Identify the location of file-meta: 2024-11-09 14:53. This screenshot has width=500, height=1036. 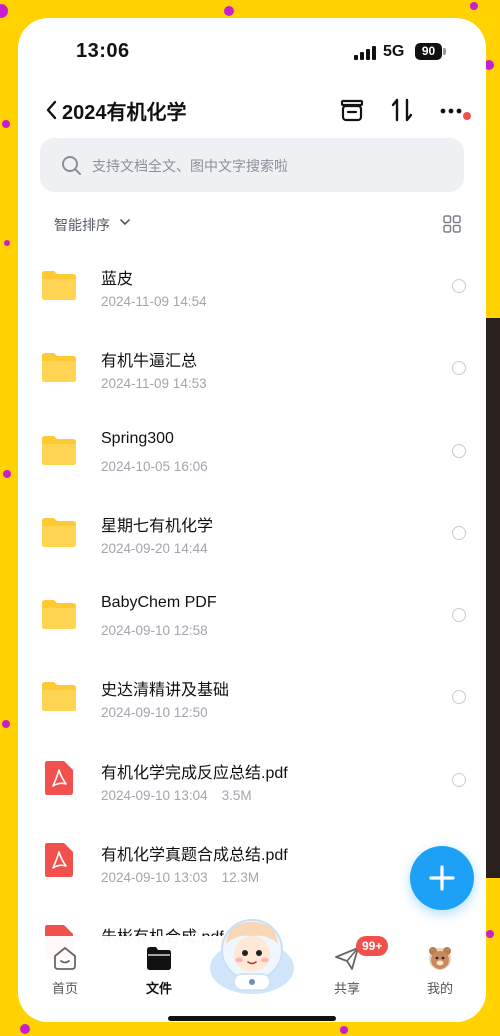
(154, 383).